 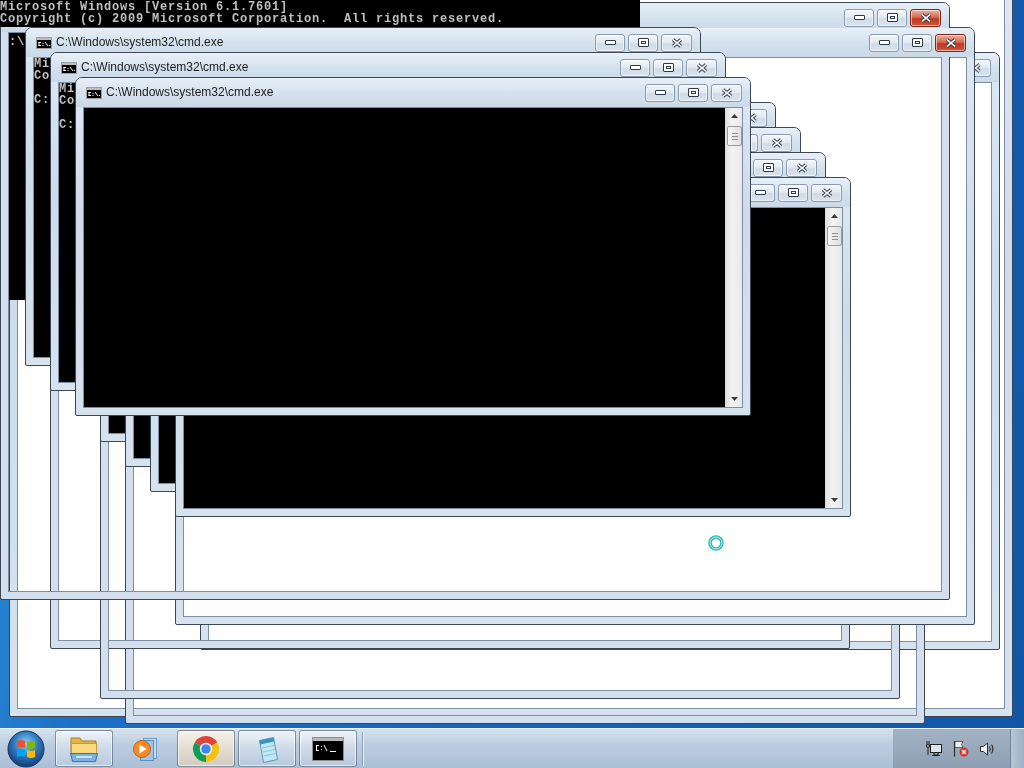 I want to click on speaker-icon, so click(x=987, y=748).